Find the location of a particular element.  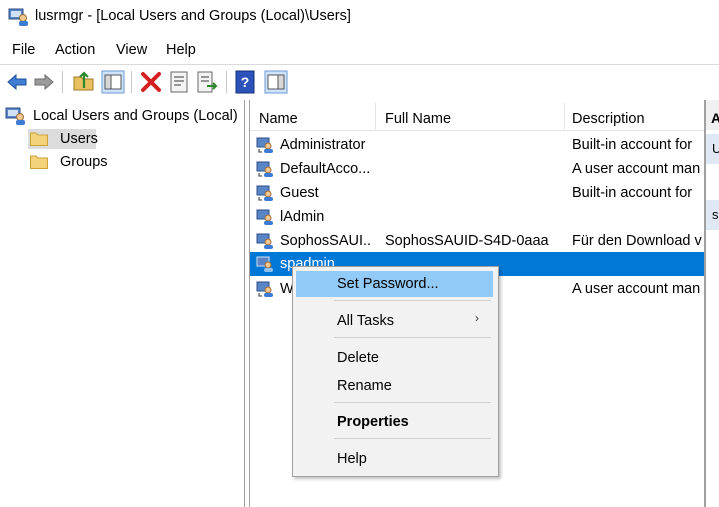

forward-arrow-icon is located at coordinates (44, 82).